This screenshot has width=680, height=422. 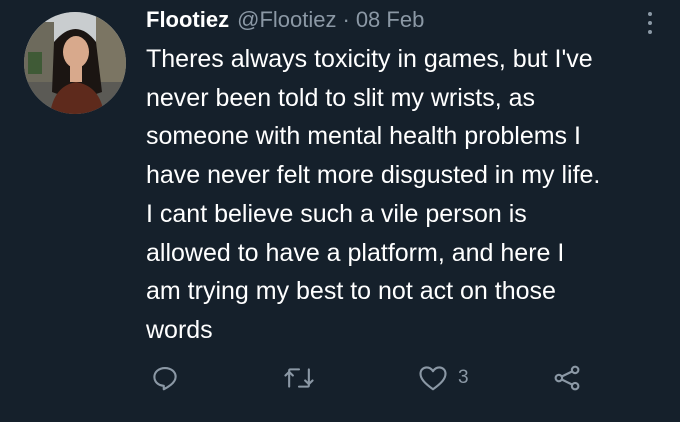 I want to click on reply-button, so click(x=165, y=378).